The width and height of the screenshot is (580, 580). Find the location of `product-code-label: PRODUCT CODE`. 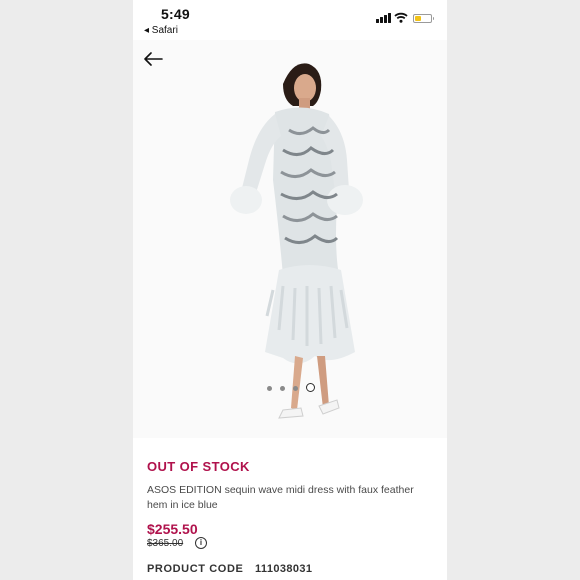

product-code-label: PRODUCT CODE is located at coordinates (195, 569).